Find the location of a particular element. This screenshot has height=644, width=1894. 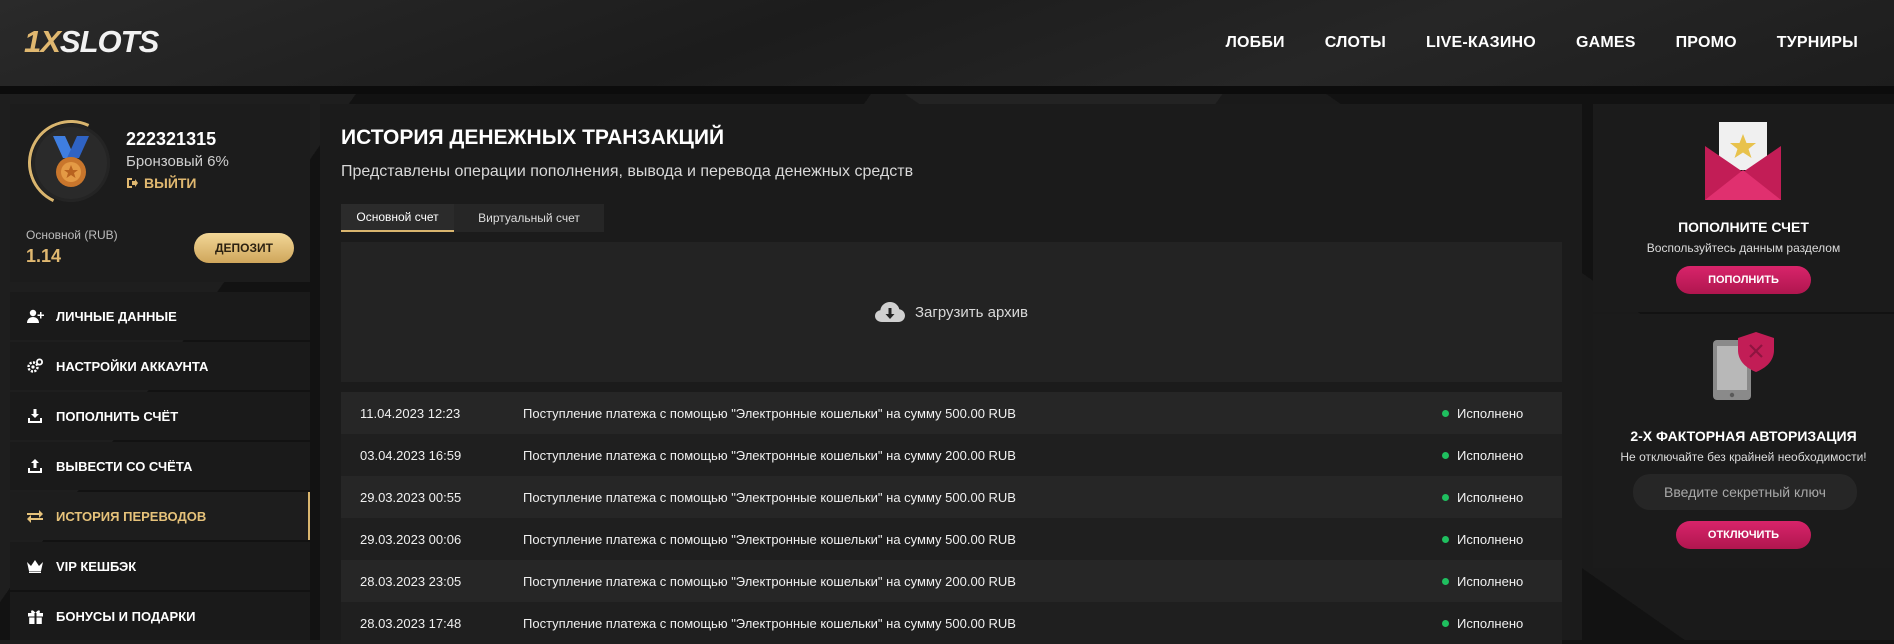

logout-button: ВЫЙТИ is located at coordinates (161, 183).